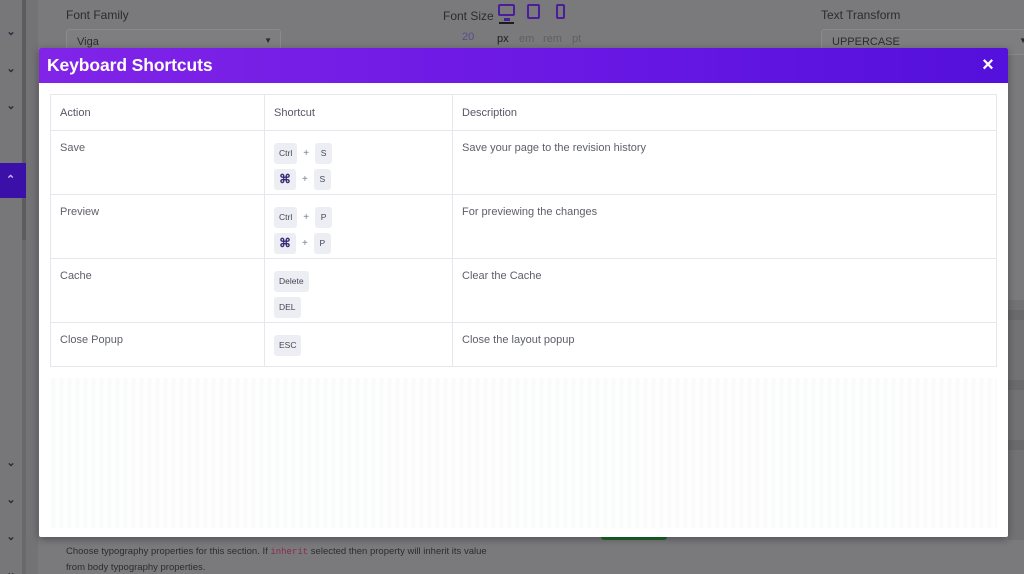  What do you see at coordinates (1016, 420) in the screenshot?
I see `right-panel-edge` at bounding box center [1016, 420].